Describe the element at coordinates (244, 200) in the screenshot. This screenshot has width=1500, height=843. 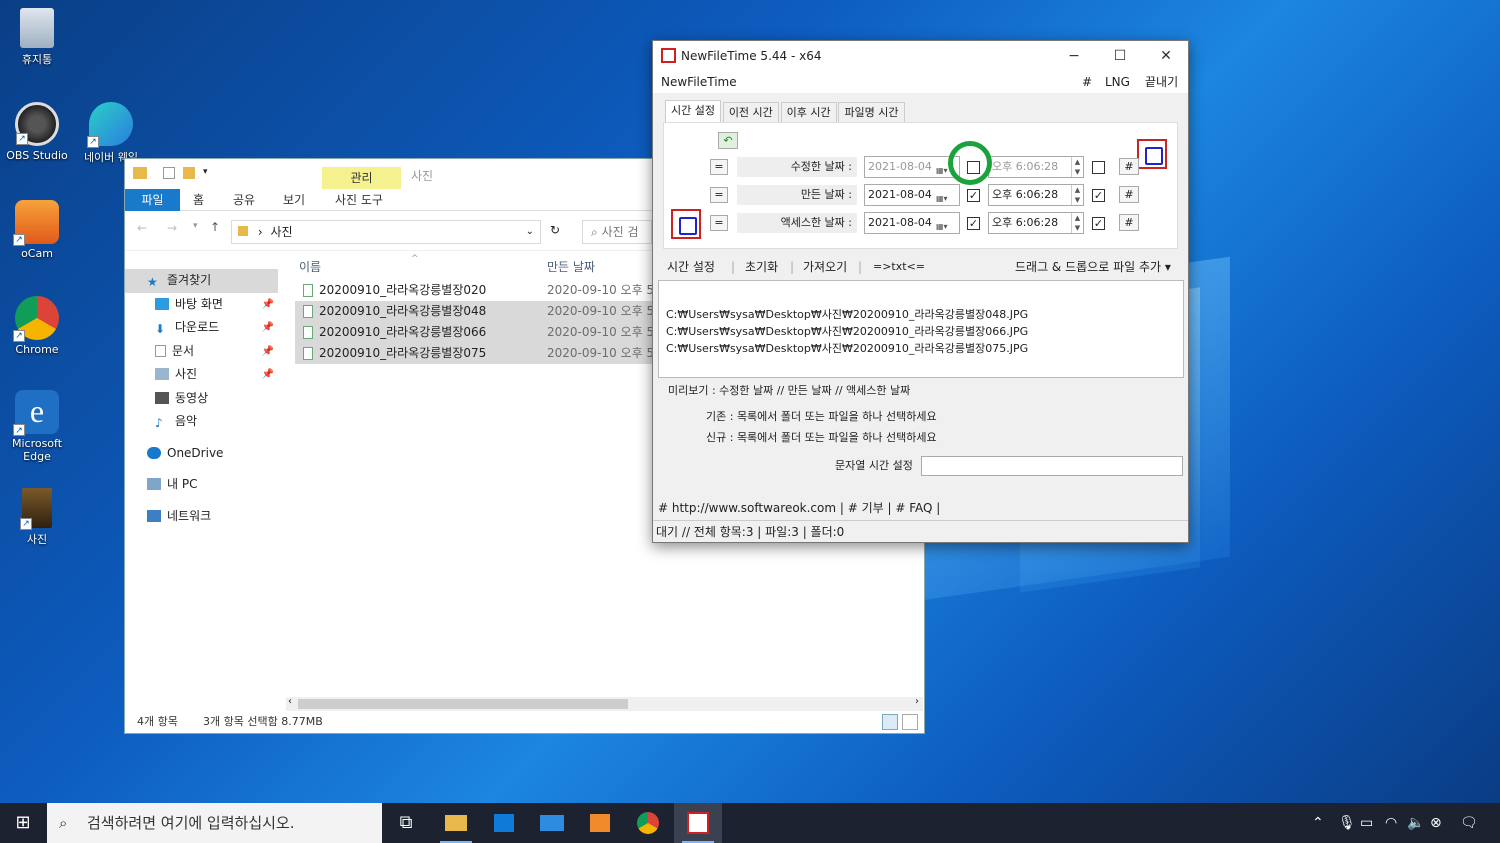
I see `tab-share: 공유` at that location.